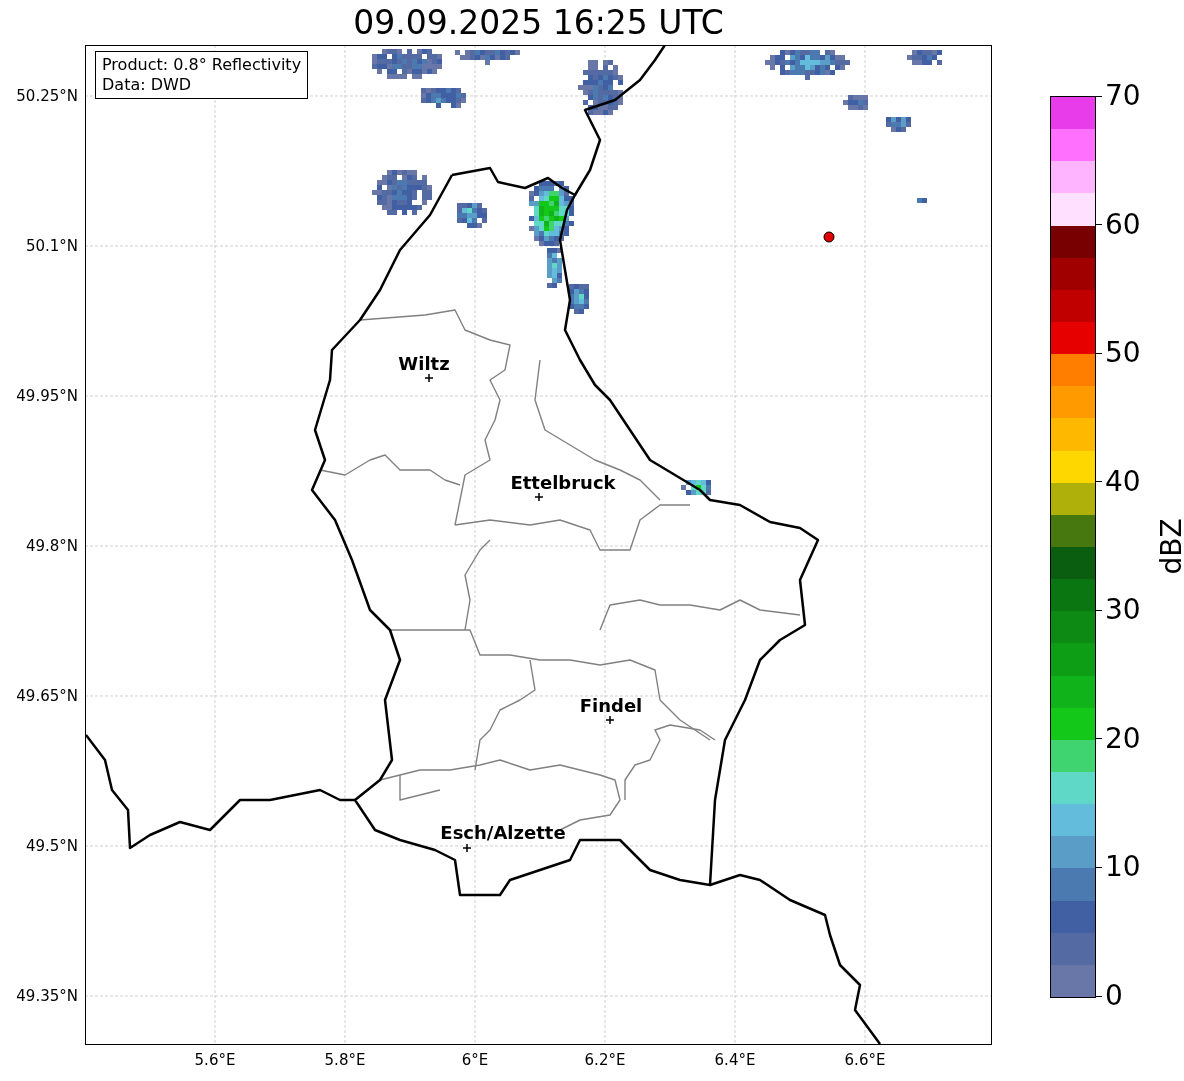  I want to click on axis-tick-label: 49.95°N, so click(47, 396).